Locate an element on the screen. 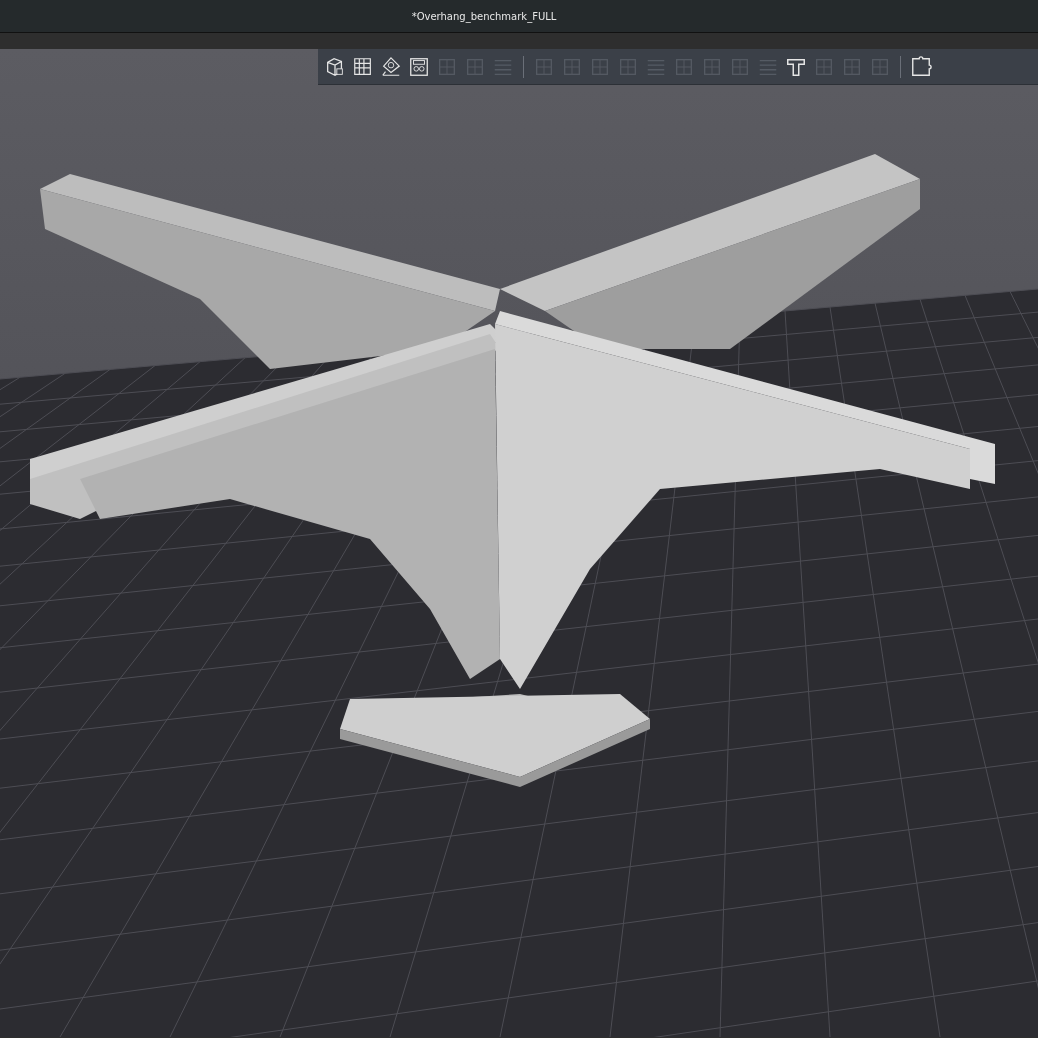 Image resolution: width=1038 pixels, height=1038 pixels. puzzle-icon is located at coordinates (921, 66).